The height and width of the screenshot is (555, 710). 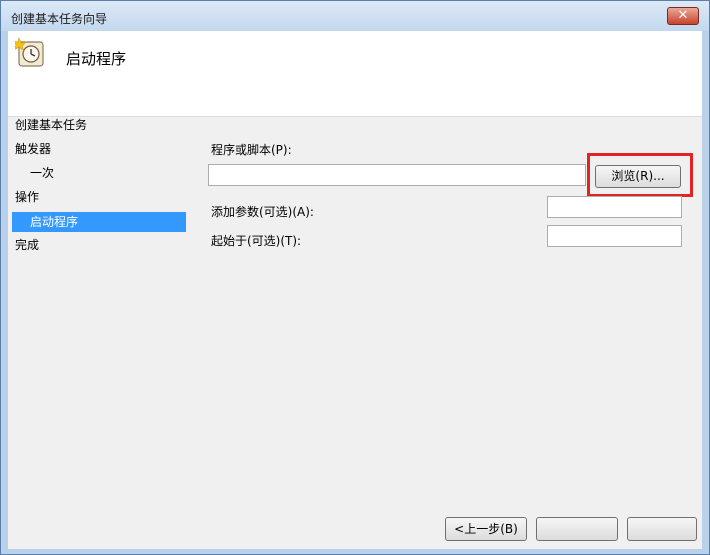 What do you see at coordinates (640, 175) in the screenshot?
I see `highlight-annotation-box` at bounding box center [640, 175].